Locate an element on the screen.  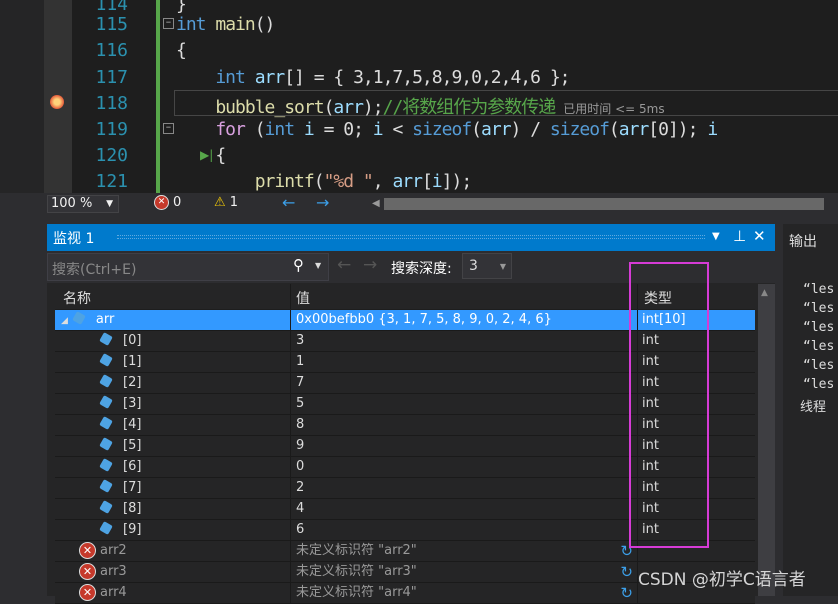
search-depth-label: 搜索深度: is located at coordinates (421, 269).